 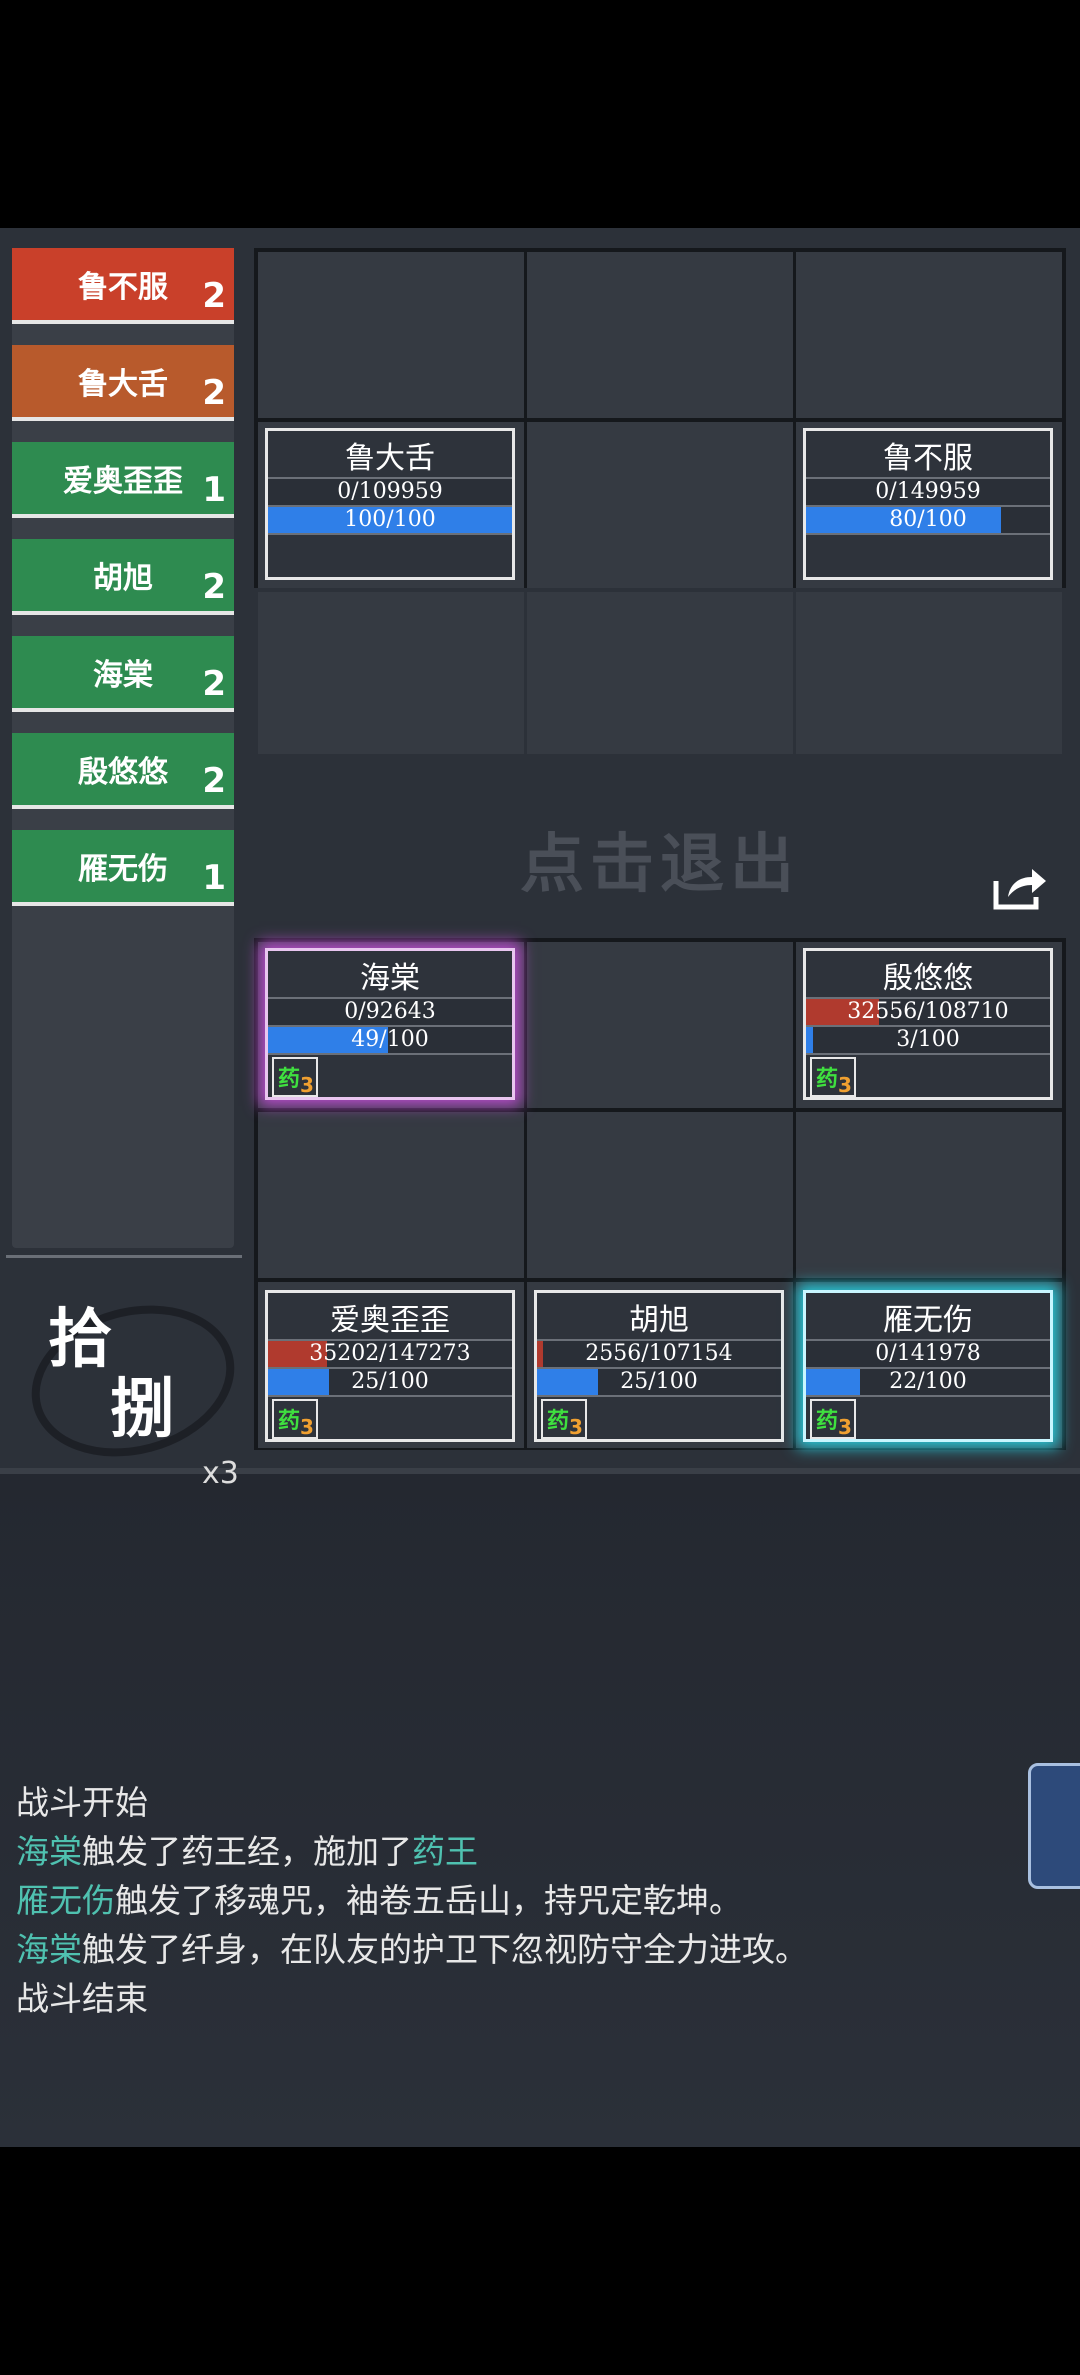 I want to click on round-indicator: 拾 捌 x3, so click(x=133, y=1384).